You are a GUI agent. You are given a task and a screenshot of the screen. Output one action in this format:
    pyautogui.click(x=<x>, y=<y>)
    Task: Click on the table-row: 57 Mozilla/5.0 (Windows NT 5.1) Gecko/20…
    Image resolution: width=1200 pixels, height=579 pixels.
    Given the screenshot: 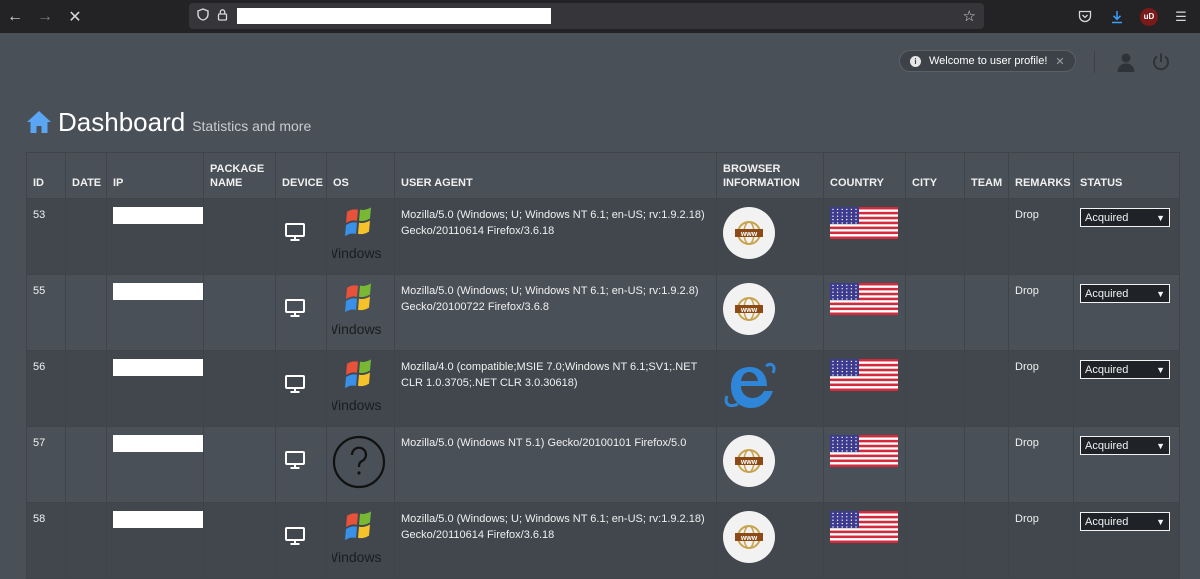 What is the action you would take?
    pyautogui.click(x=603, y=464)
    